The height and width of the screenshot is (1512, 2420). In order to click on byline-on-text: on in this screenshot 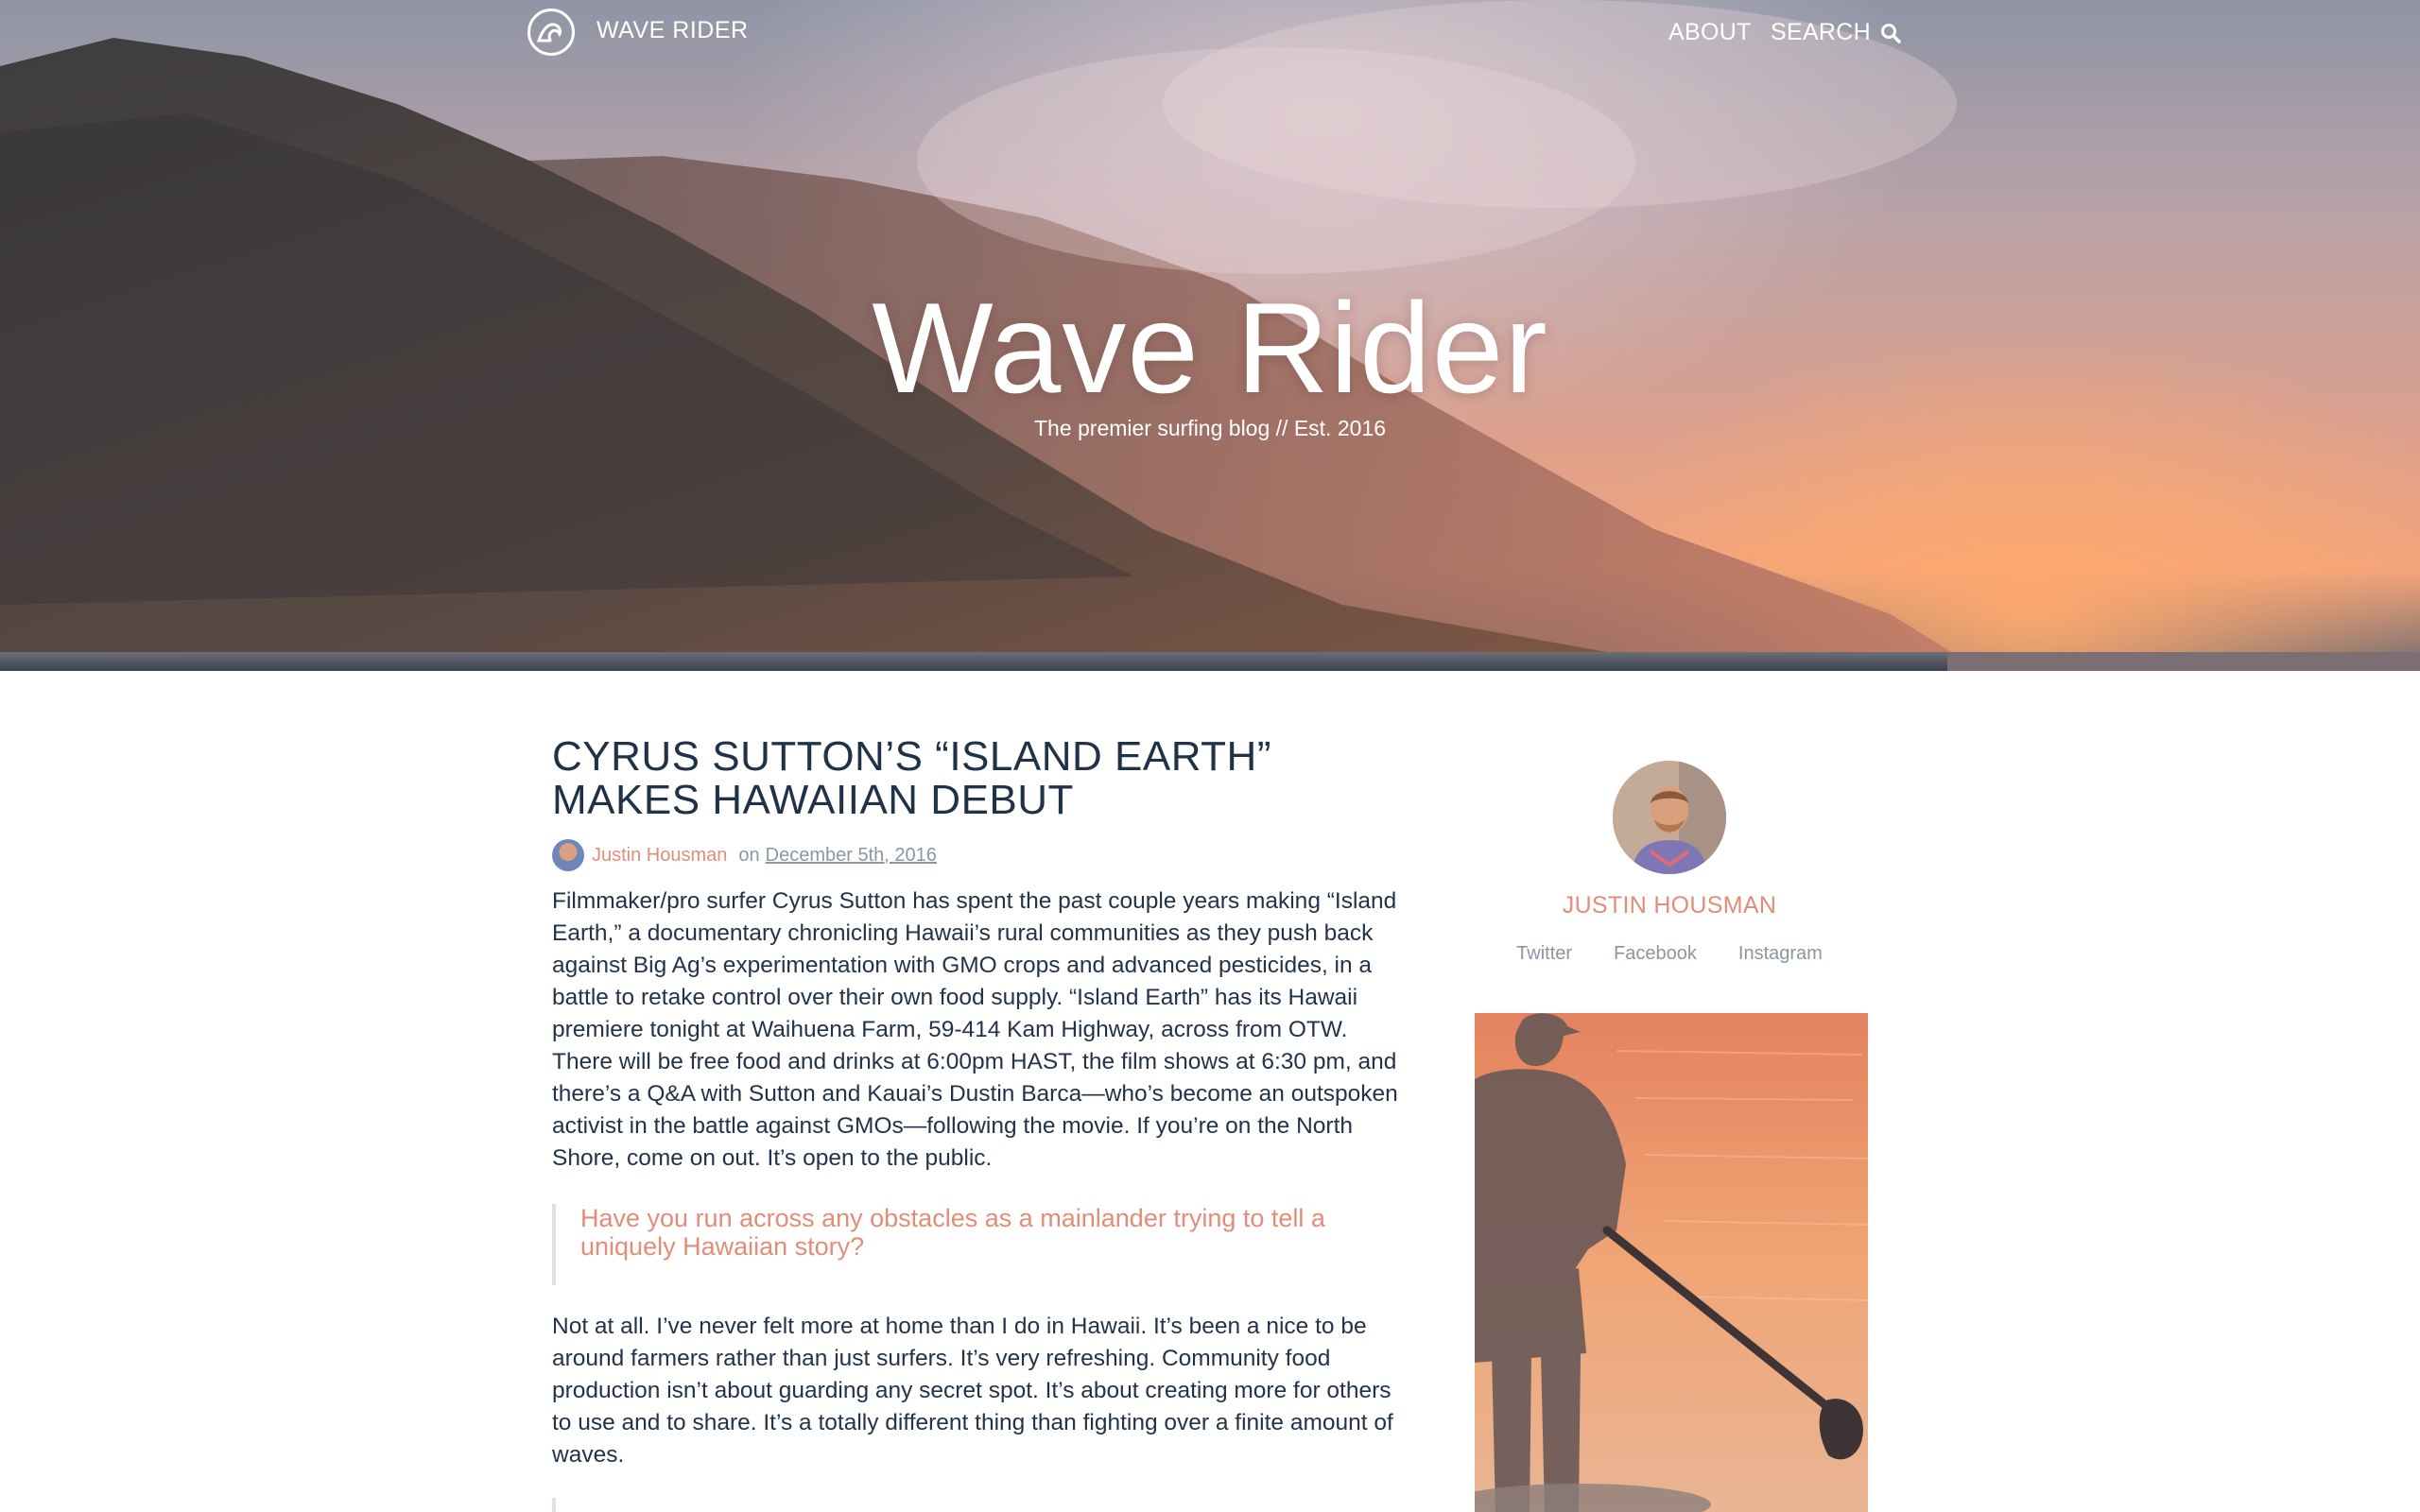, I will do `click(749, 855)`.